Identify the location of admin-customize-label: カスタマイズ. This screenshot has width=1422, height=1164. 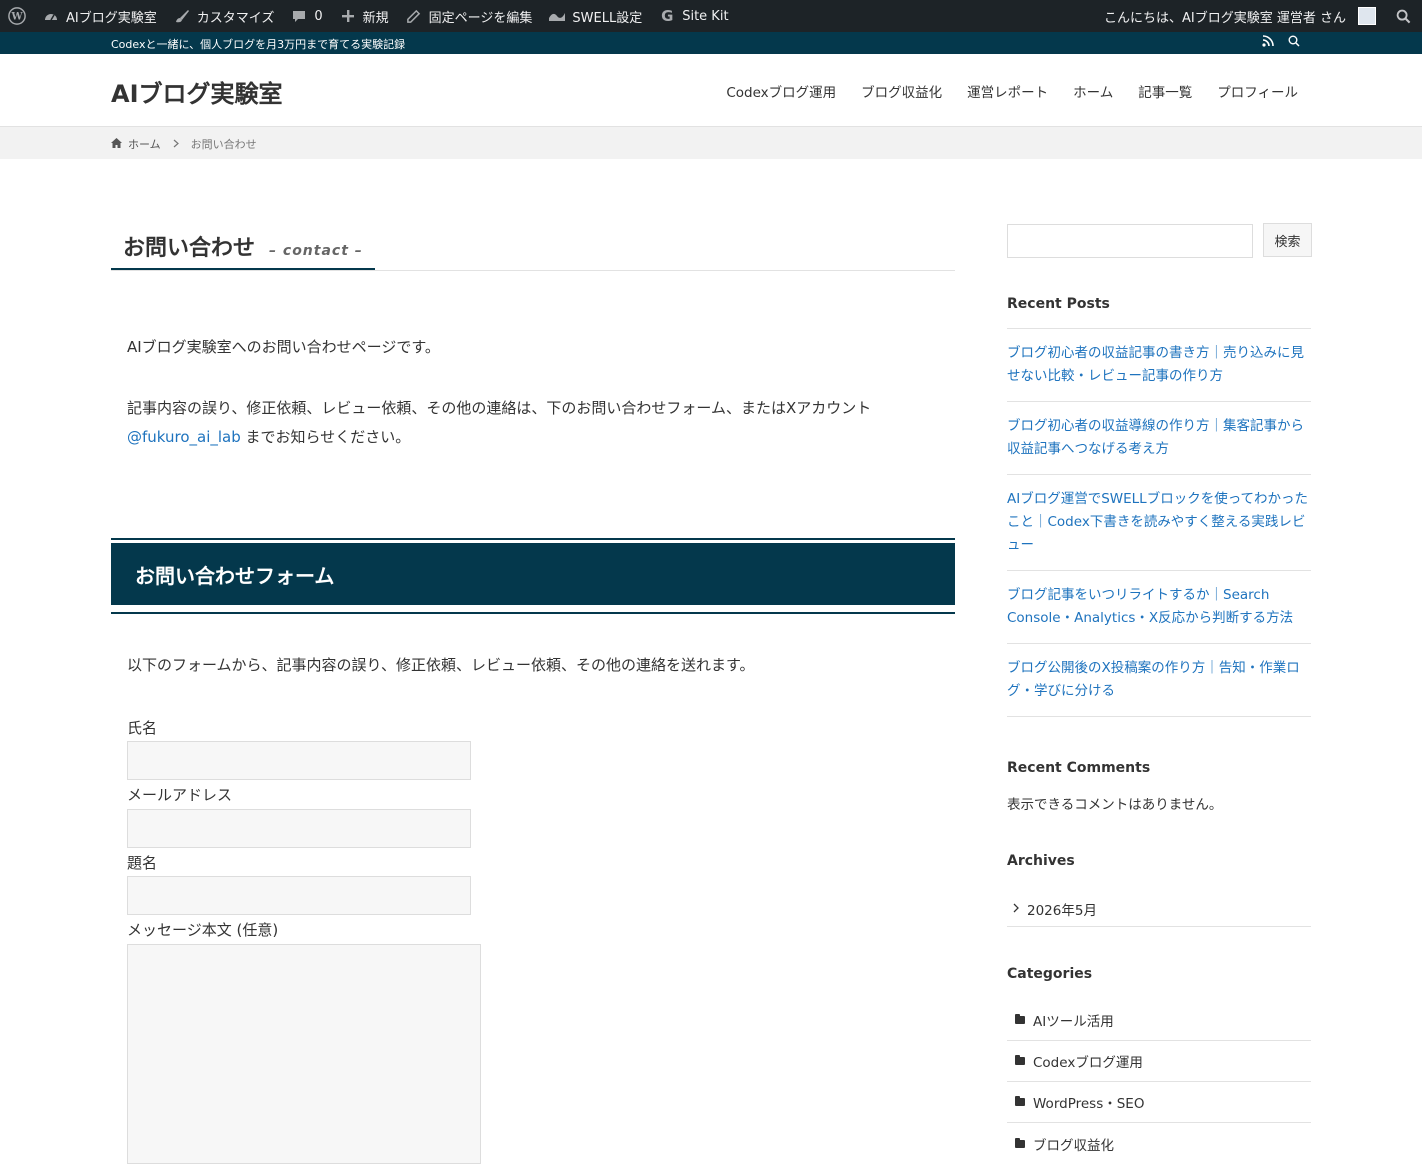
(235, 18).